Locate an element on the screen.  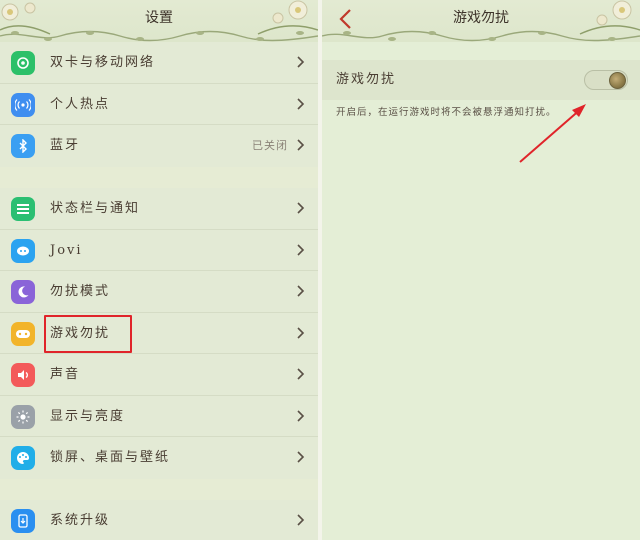
network-icon is located at coordinates (23, 63).